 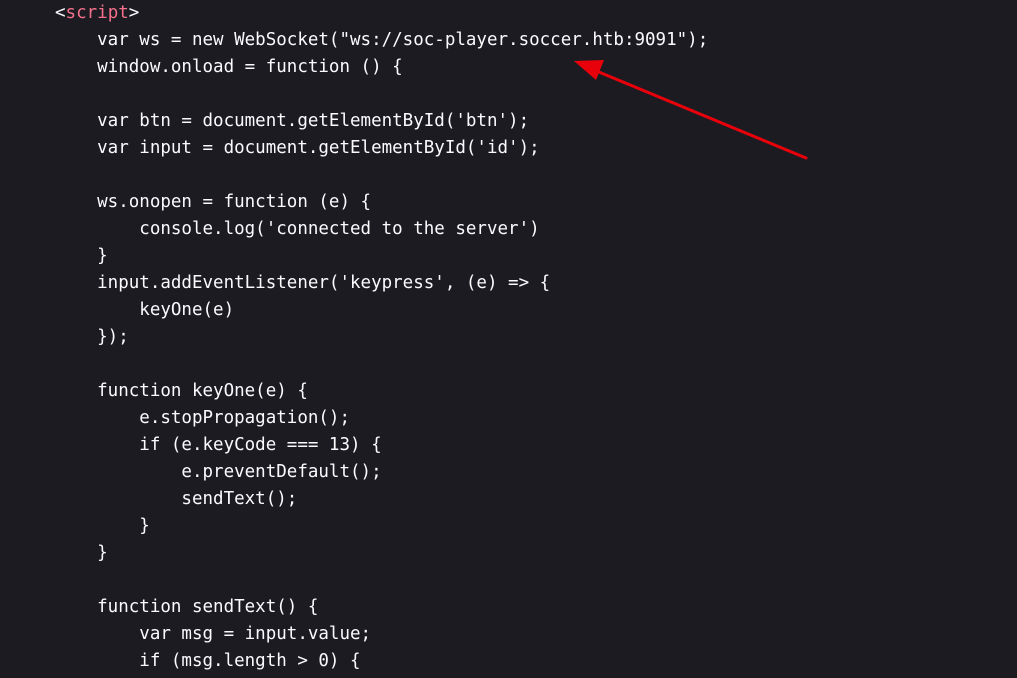 I want to click on code-line: ws.onopen = function (e) {, so click(x=213, y=202).